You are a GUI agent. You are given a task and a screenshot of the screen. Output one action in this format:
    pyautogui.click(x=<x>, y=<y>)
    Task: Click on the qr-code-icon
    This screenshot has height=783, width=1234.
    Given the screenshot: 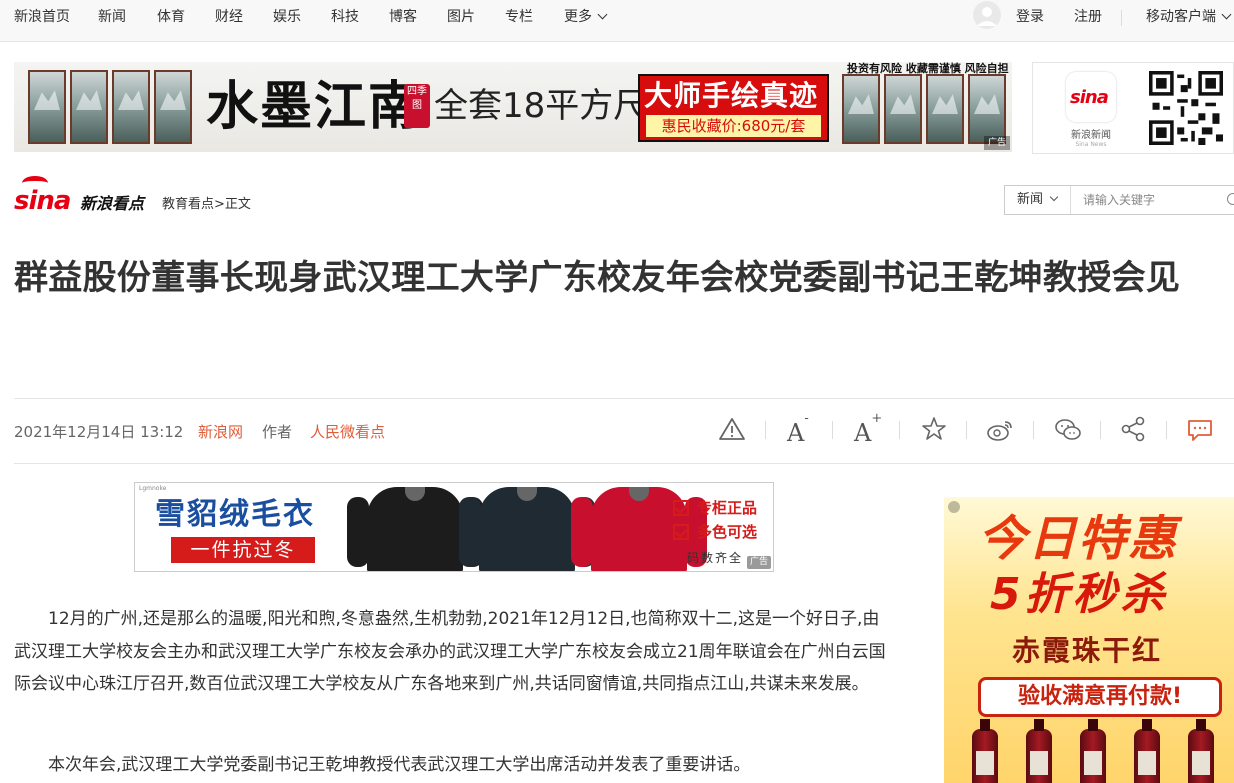 What is the action you would take?
    pyautogui.click(x=1186, y=108)
    